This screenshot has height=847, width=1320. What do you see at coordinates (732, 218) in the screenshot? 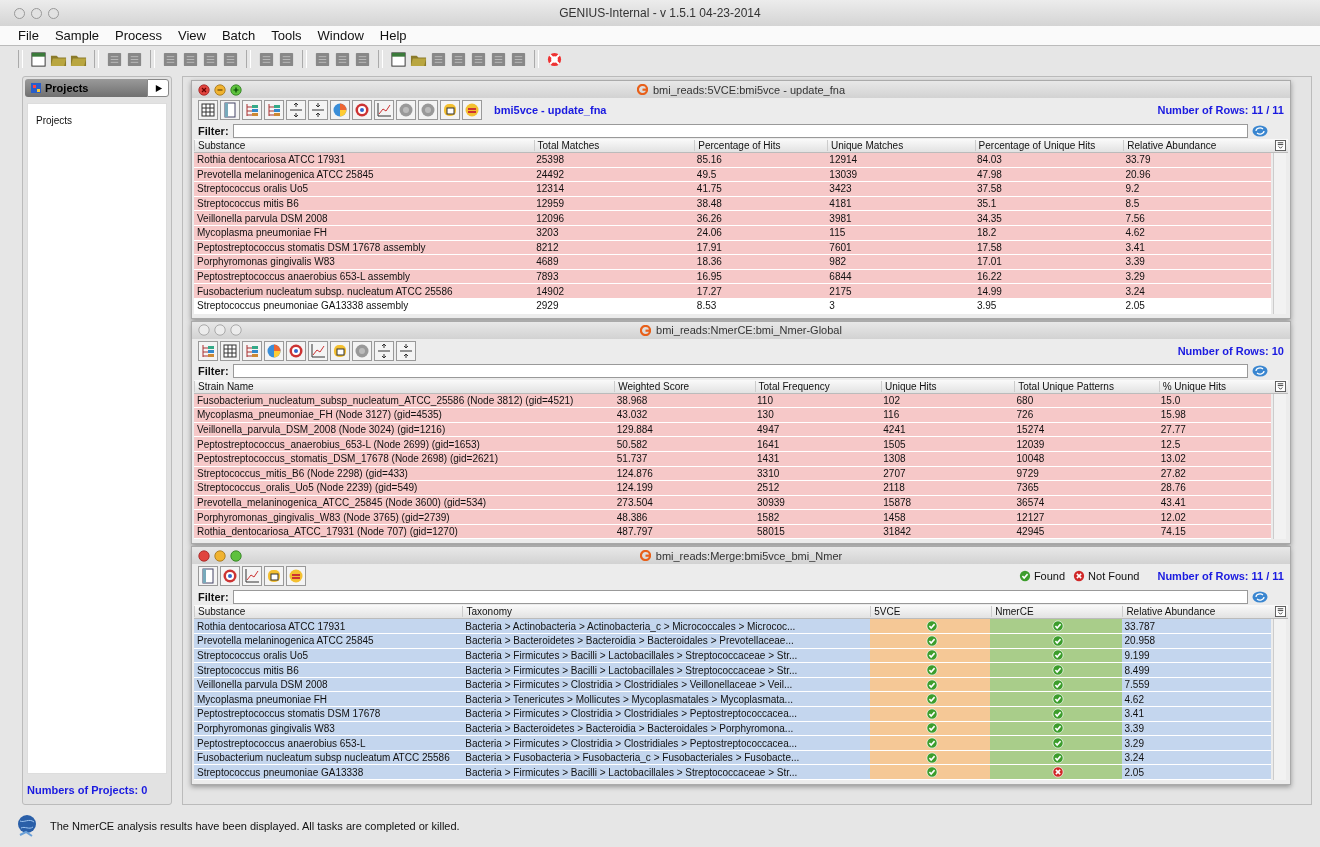
I see `table-row: Veillonella parvula DSM 2008 12096 36.26 3981 34.35 7.56` at bounding box center [732, 218].